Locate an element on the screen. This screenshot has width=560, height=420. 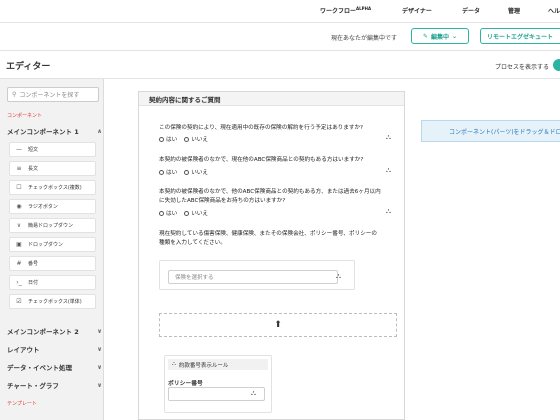
section-main2-label: メインコンポーネント 2 is located at coordinates (43, 332).